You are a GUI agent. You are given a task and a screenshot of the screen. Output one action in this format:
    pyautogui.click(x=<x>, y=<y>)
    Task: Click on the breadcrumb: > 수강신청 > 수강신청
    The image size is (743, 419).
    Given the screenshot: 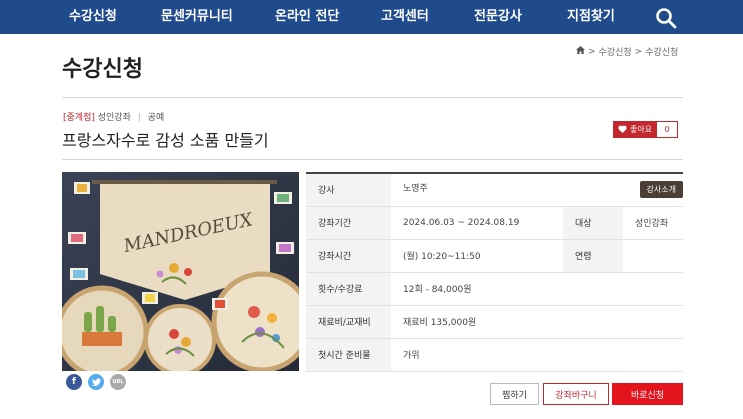 What is the action you would take?
    pyautogui.click(x=627, y=51)
    